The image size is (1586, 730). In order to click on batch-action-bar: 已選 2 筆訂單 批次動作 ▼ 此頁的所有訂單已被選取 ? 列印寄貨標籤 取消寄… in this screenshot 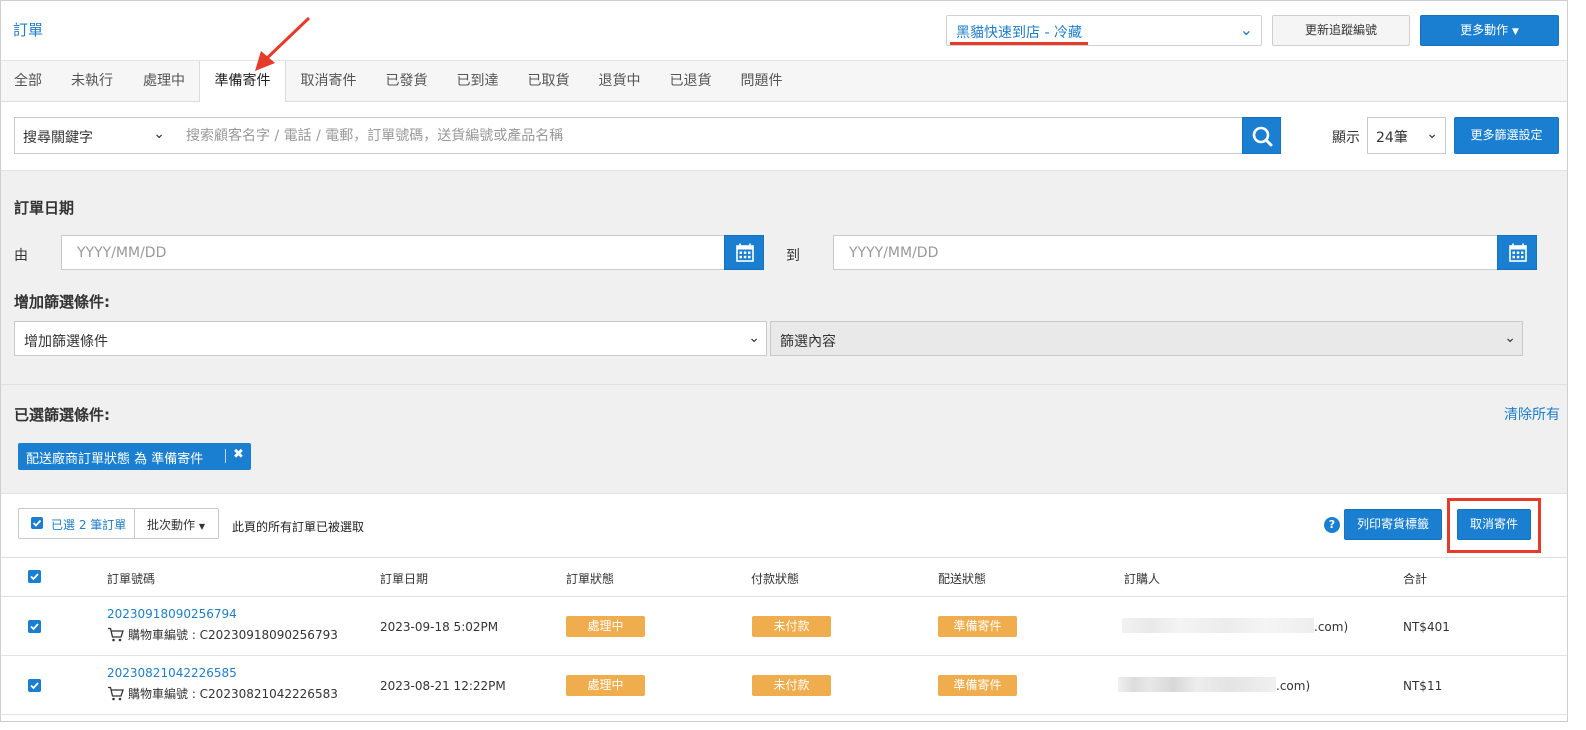, I will do `click(784, 526)`.